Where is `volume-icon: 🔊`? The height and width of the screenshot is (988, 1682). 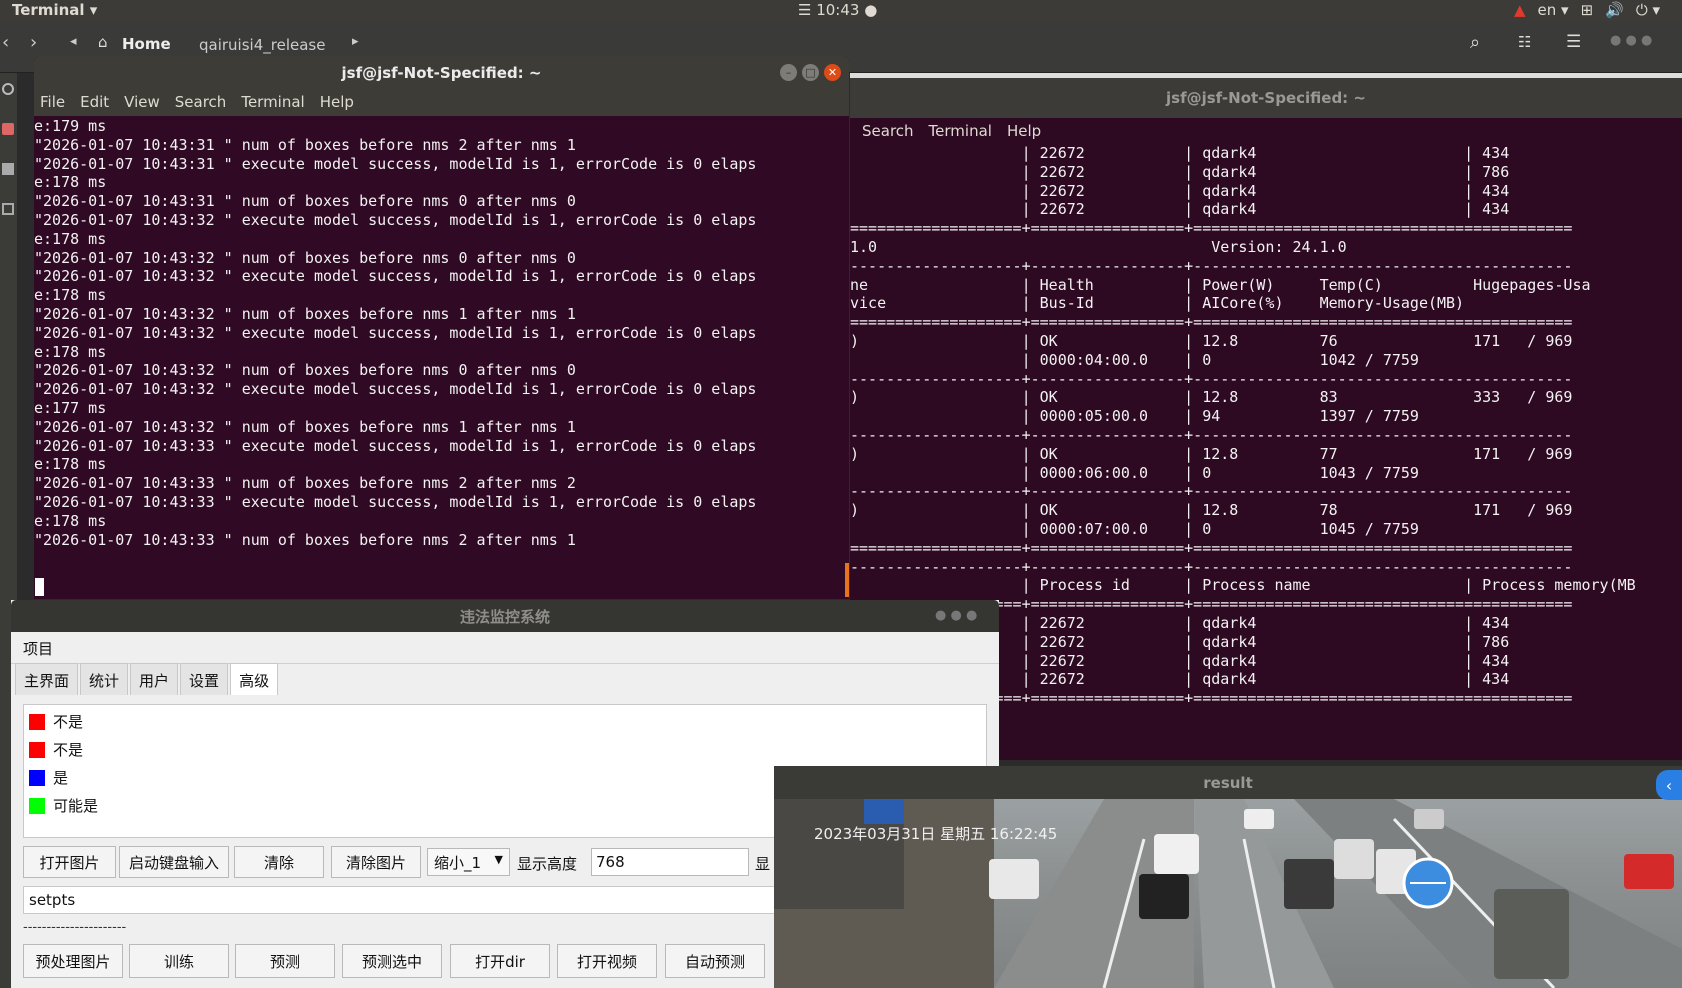
volume-icon: 🔊 is located at coordinates (1614, 10).